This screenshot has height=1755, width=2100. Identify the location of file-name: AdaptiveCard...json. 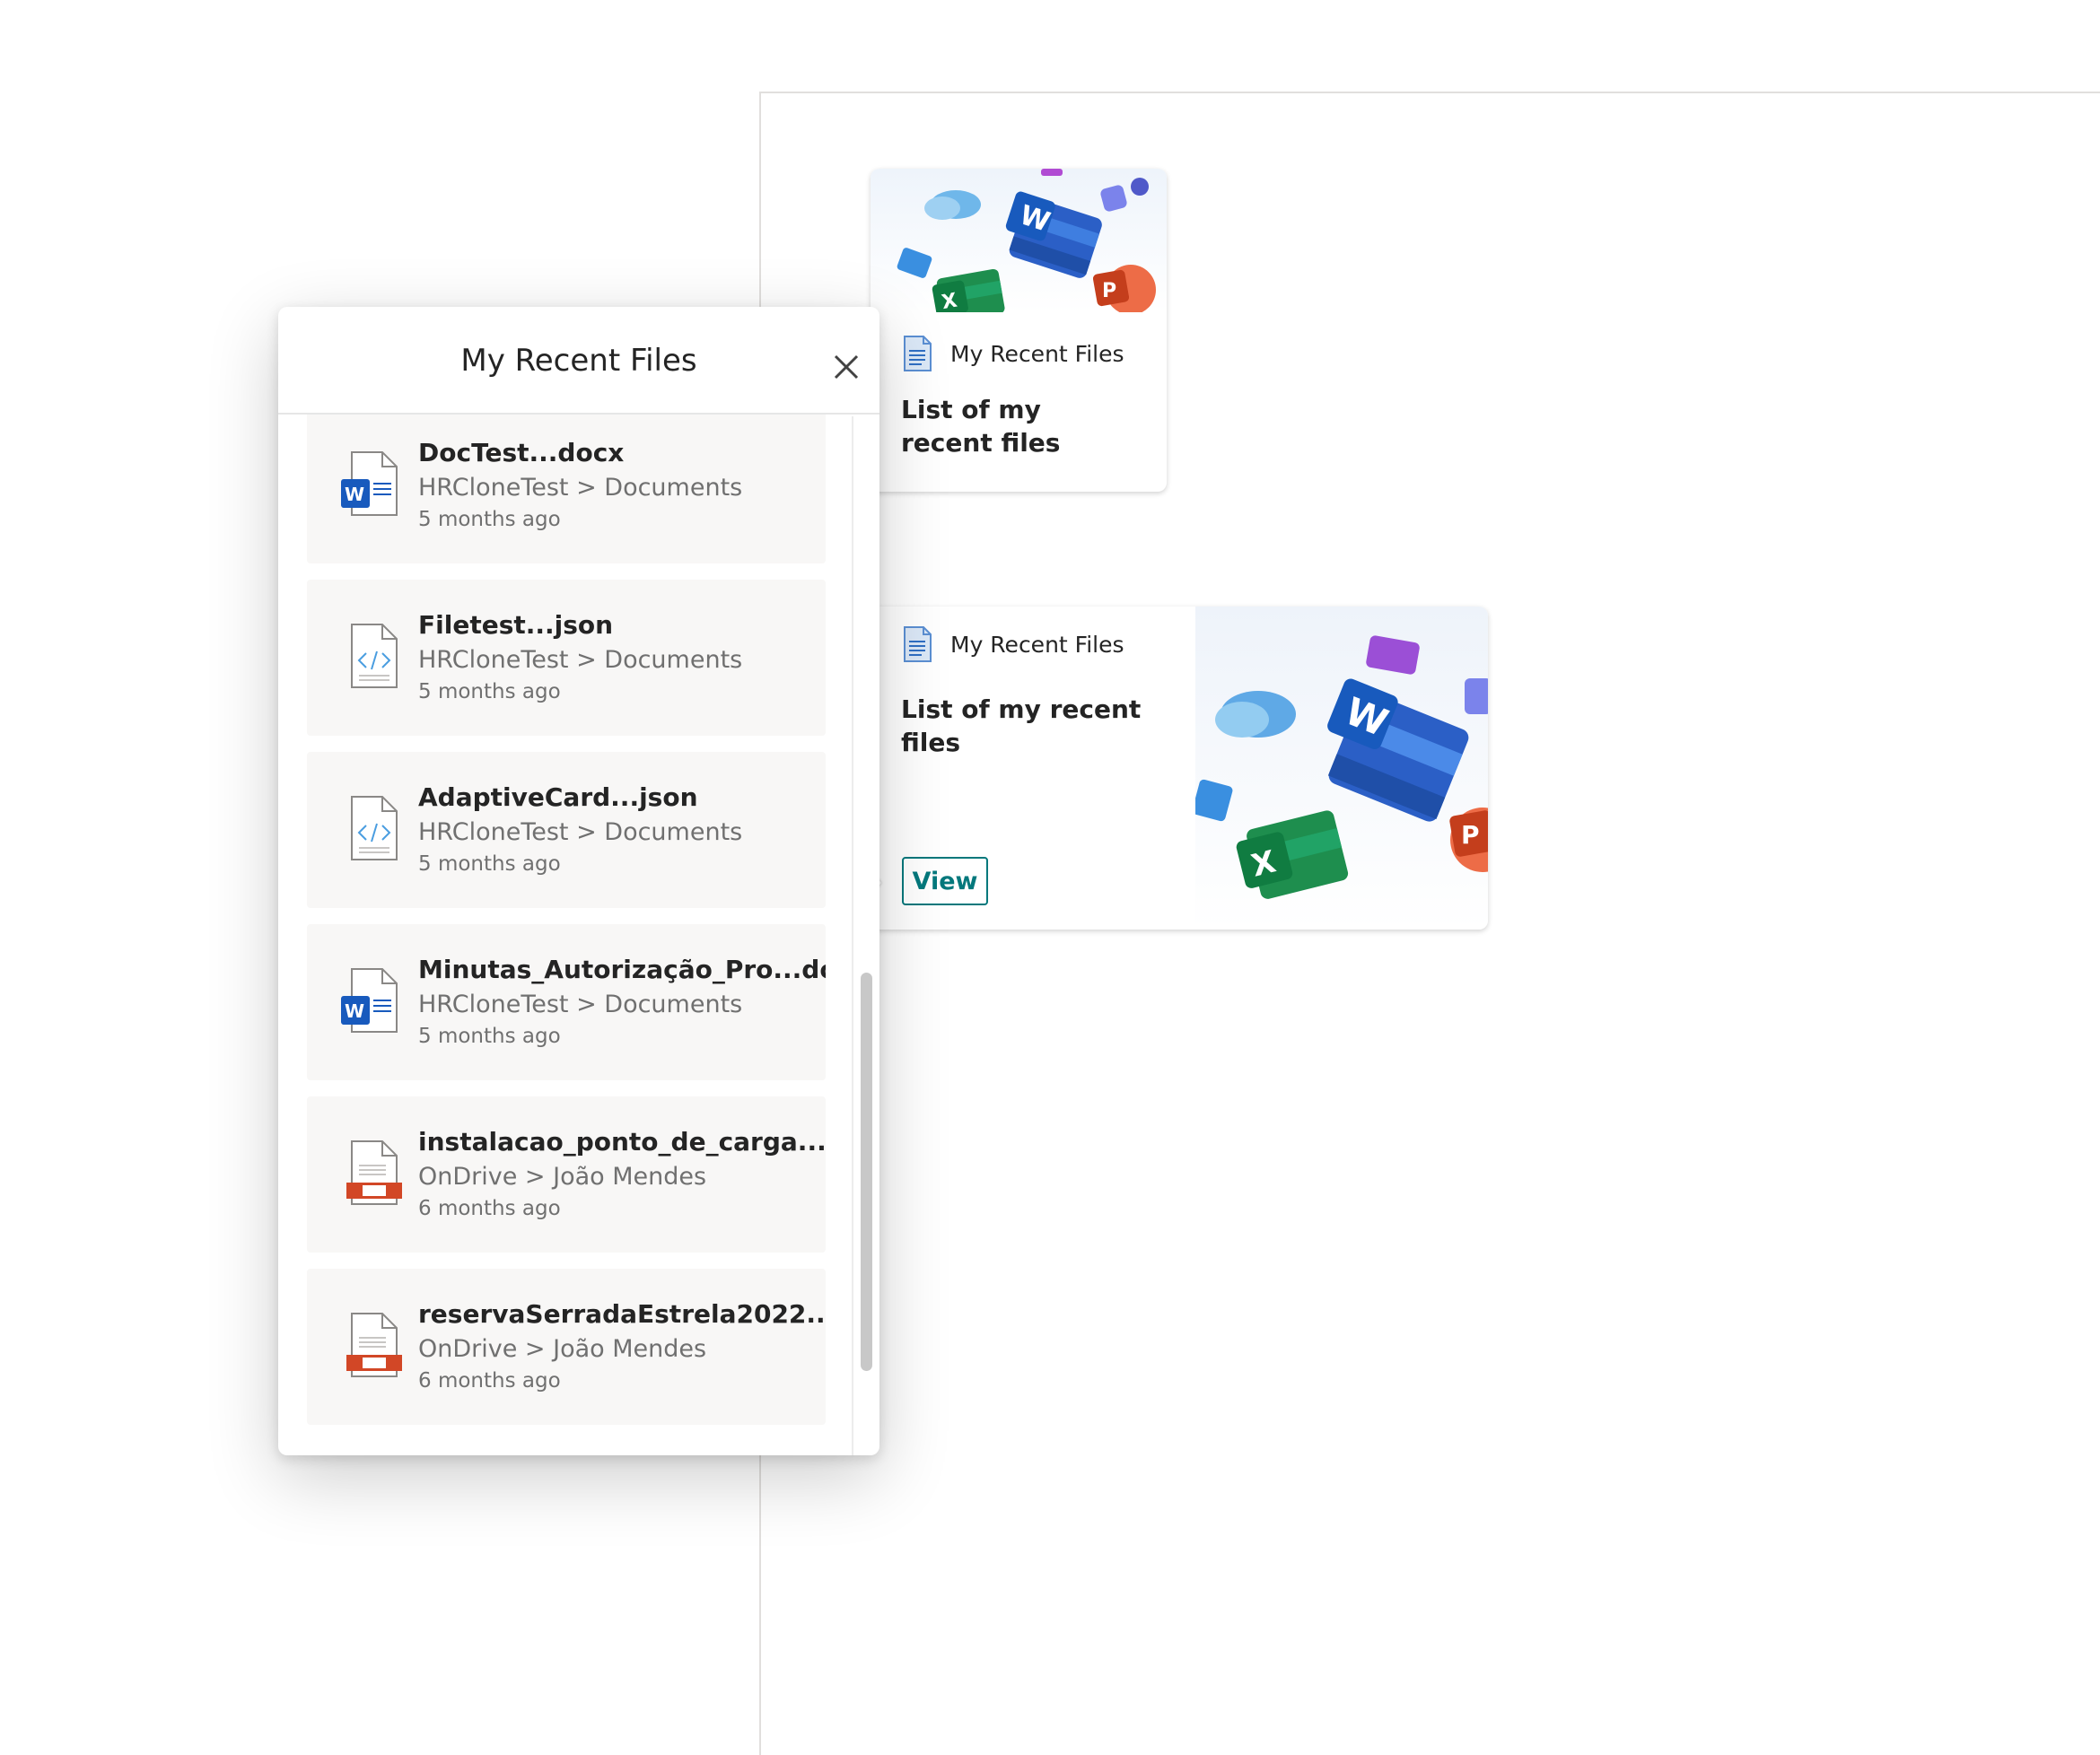
(558, 797).